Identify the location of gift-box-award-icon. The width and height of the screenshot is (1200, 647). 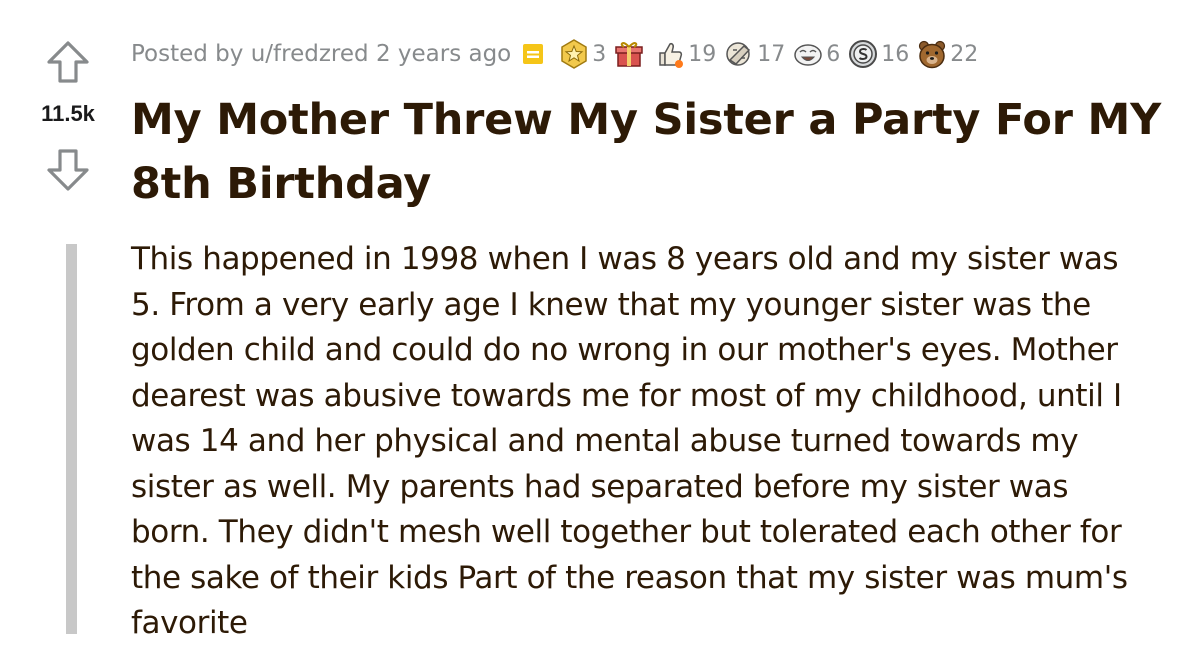
(629, 54).